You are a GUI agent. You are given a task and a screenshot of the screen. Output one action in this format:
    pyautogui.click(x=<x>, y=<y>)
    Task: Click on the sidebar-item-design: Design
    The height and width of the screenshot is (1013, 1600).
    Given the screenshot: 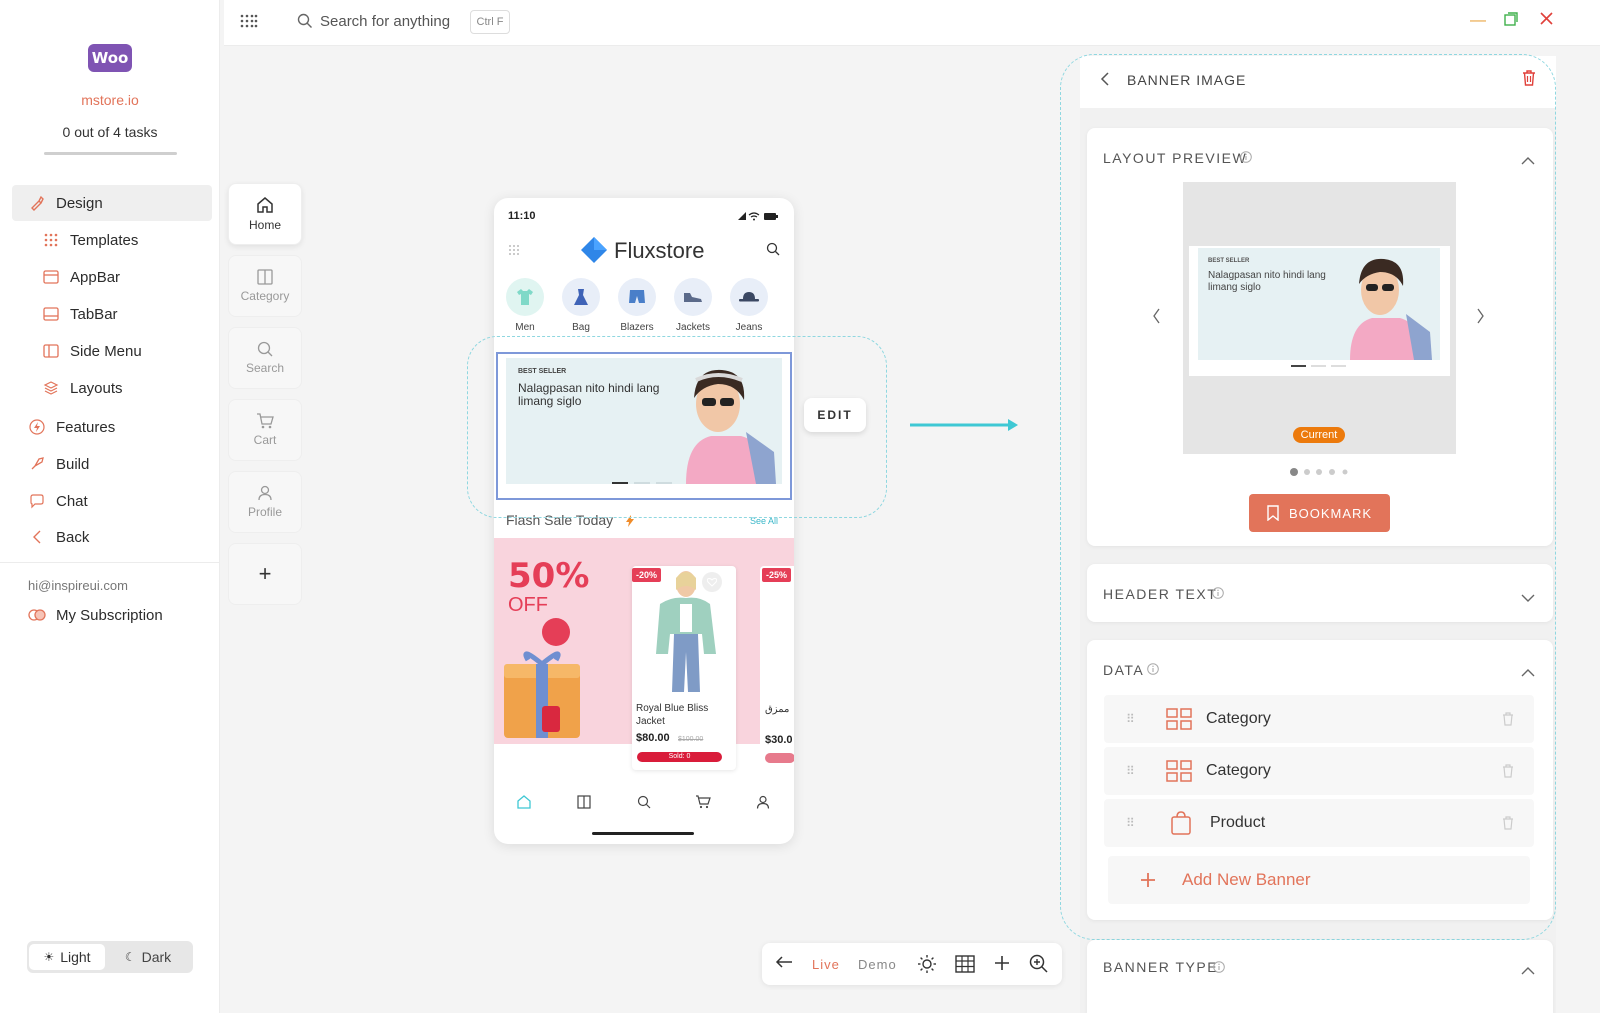 What is the action you would take?
    pyautogui.click(x=112, y=203)
    